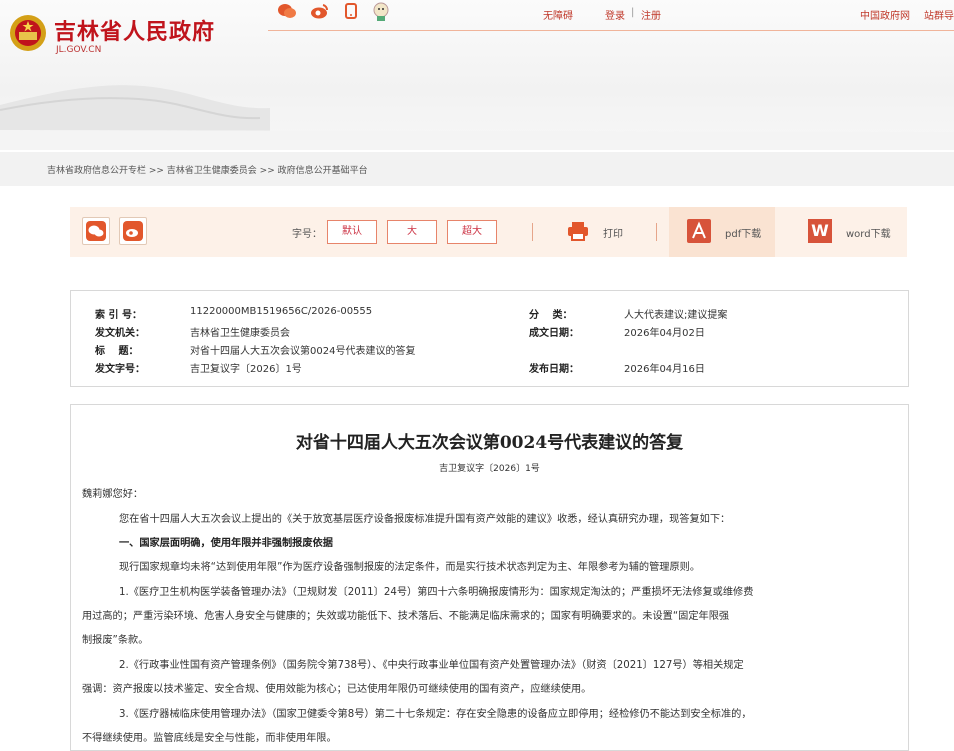 The image size is (954, 751). Describe the element at coordinates (134, 30) in the screenshot. I see `site-title: 吉林省人民政府` at that location.